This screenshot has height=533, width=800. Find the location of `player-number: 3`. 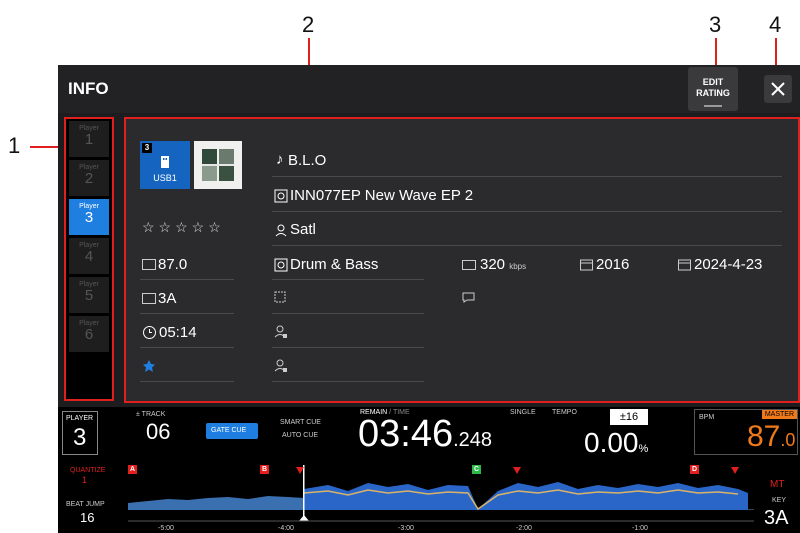

player-number: 3 is located at coordinates (89, 217).